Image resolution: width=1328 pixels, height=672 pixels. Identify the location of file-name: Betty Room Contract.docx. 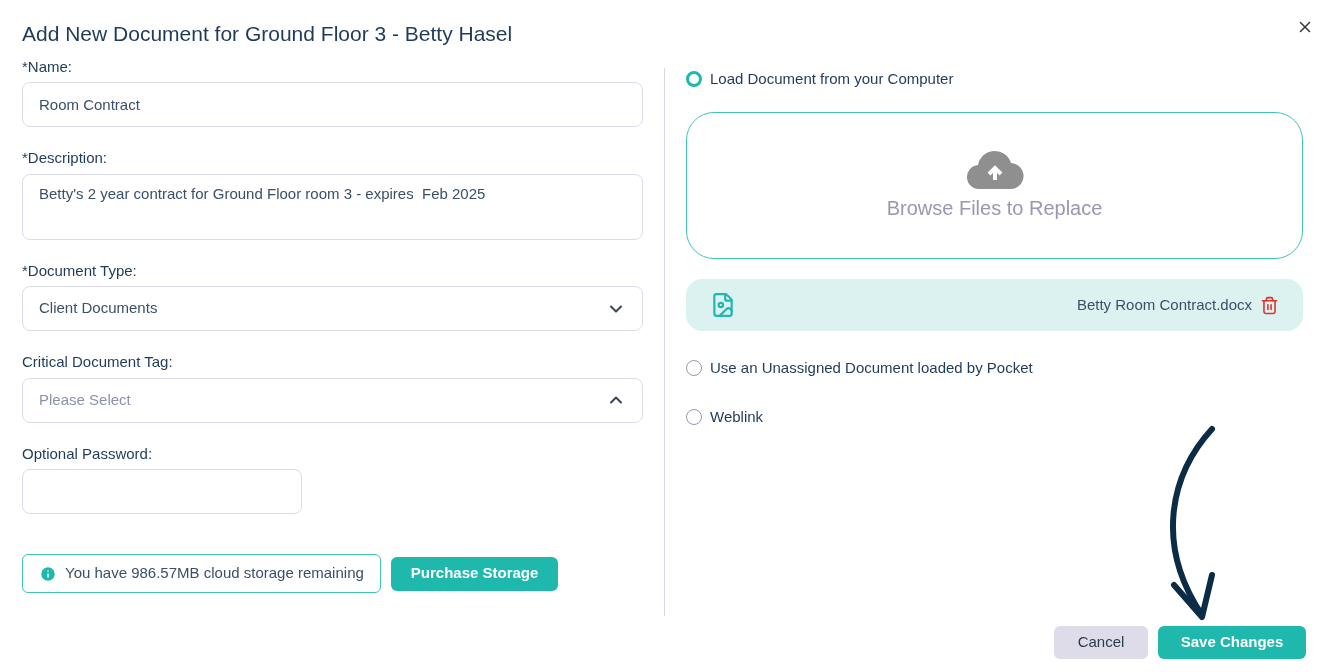
(1164, 304).